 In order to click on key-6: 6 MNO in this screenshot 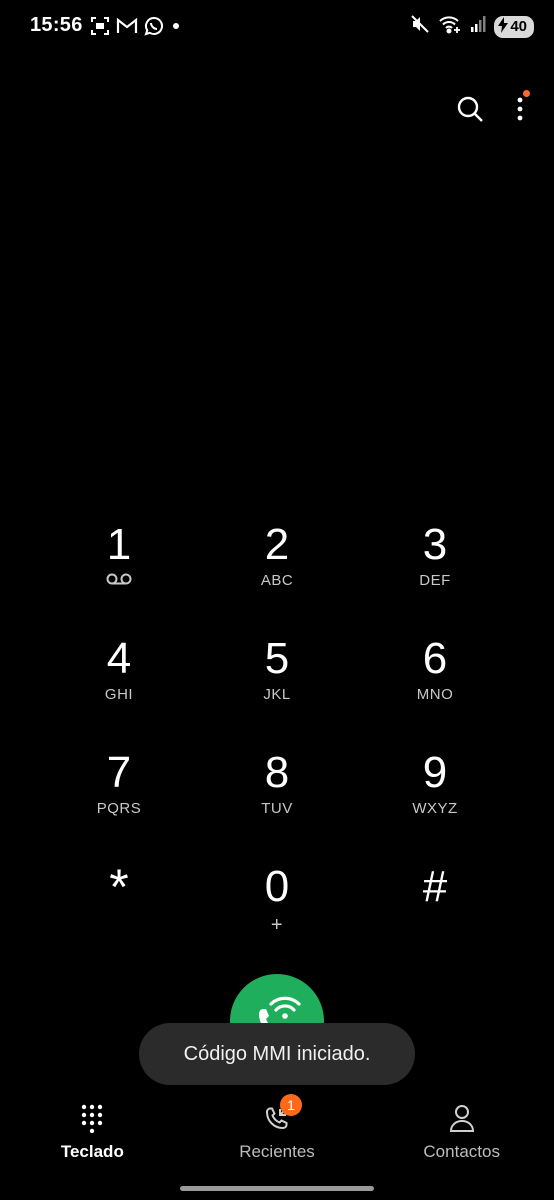, I will do `click(435, 691)`.